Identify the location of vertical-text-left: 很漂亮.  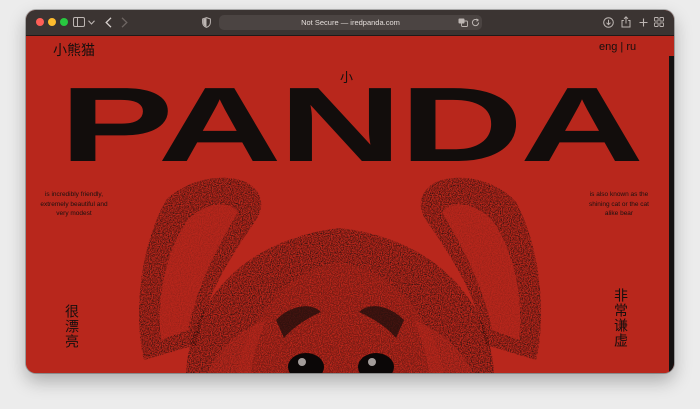
(71, 326).